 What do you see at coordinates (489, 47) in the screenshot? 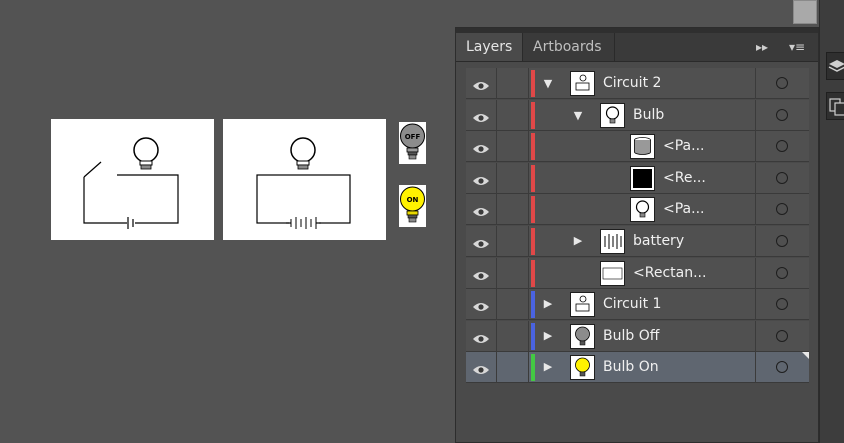
I see `tab-layers: Layers` at bounding box center [489, 47].